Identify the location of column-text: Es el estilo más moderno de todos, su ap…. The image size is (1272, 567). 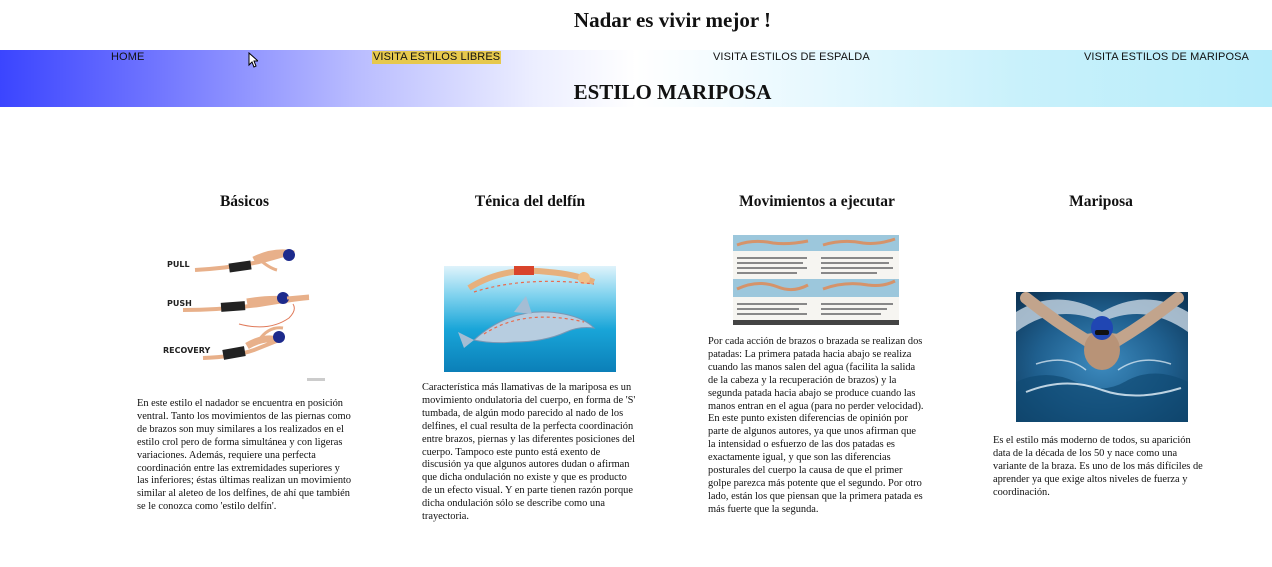
(1098, 466).